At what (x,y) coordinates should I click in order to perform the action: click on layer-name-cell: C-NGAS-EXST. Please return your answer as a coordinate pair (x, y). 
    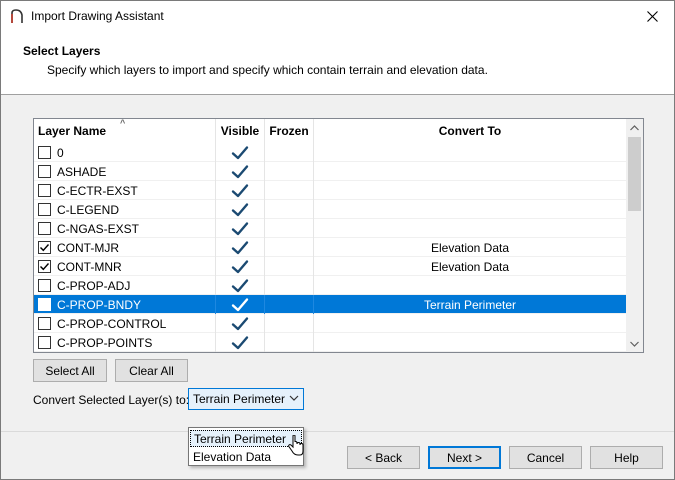
    Looking at the image, I should click on (125, 228).